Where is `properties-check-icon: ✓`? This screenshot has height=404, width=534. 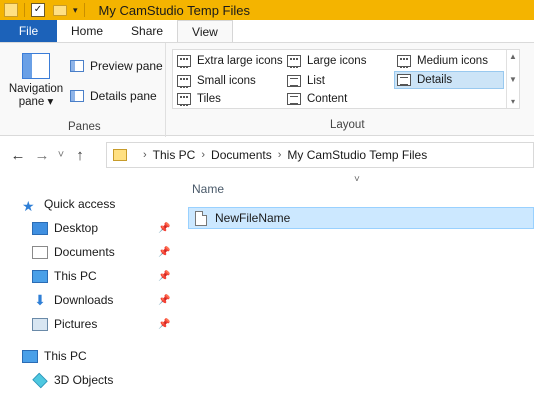 properties-check-icon: ✓ is located at coordinates (38, 10).